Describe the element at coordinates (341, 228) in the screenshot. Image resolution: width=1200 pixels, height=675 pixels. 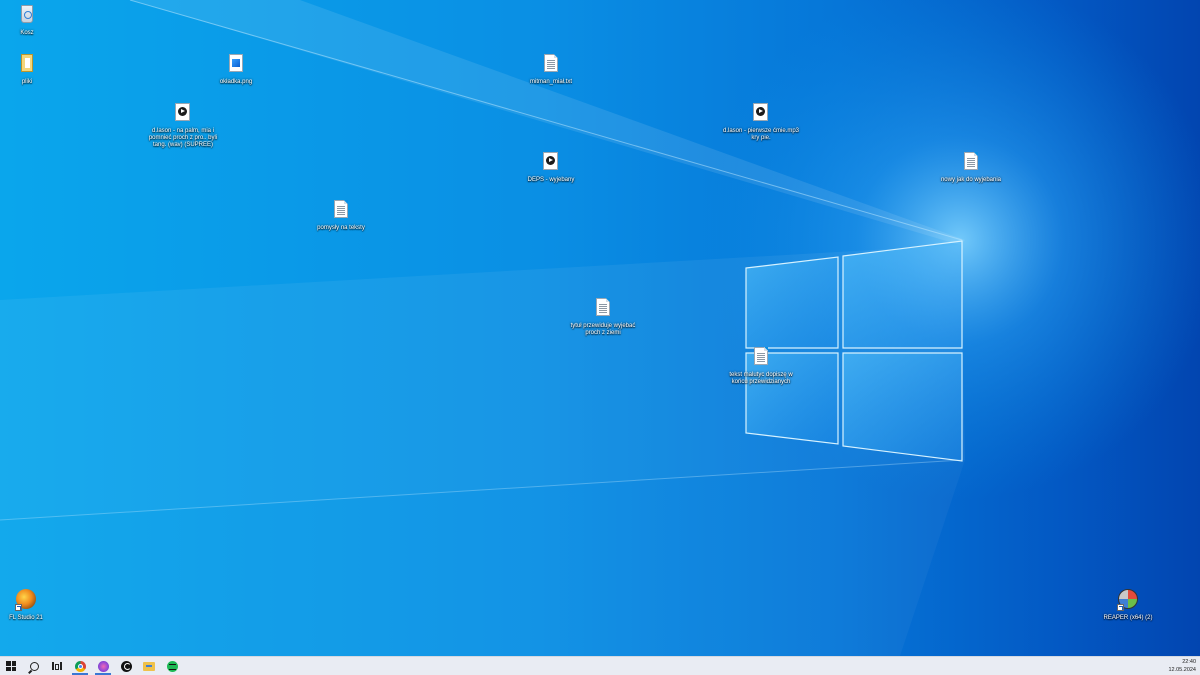
I see `icon-label: pomysły na teksty` at that location.